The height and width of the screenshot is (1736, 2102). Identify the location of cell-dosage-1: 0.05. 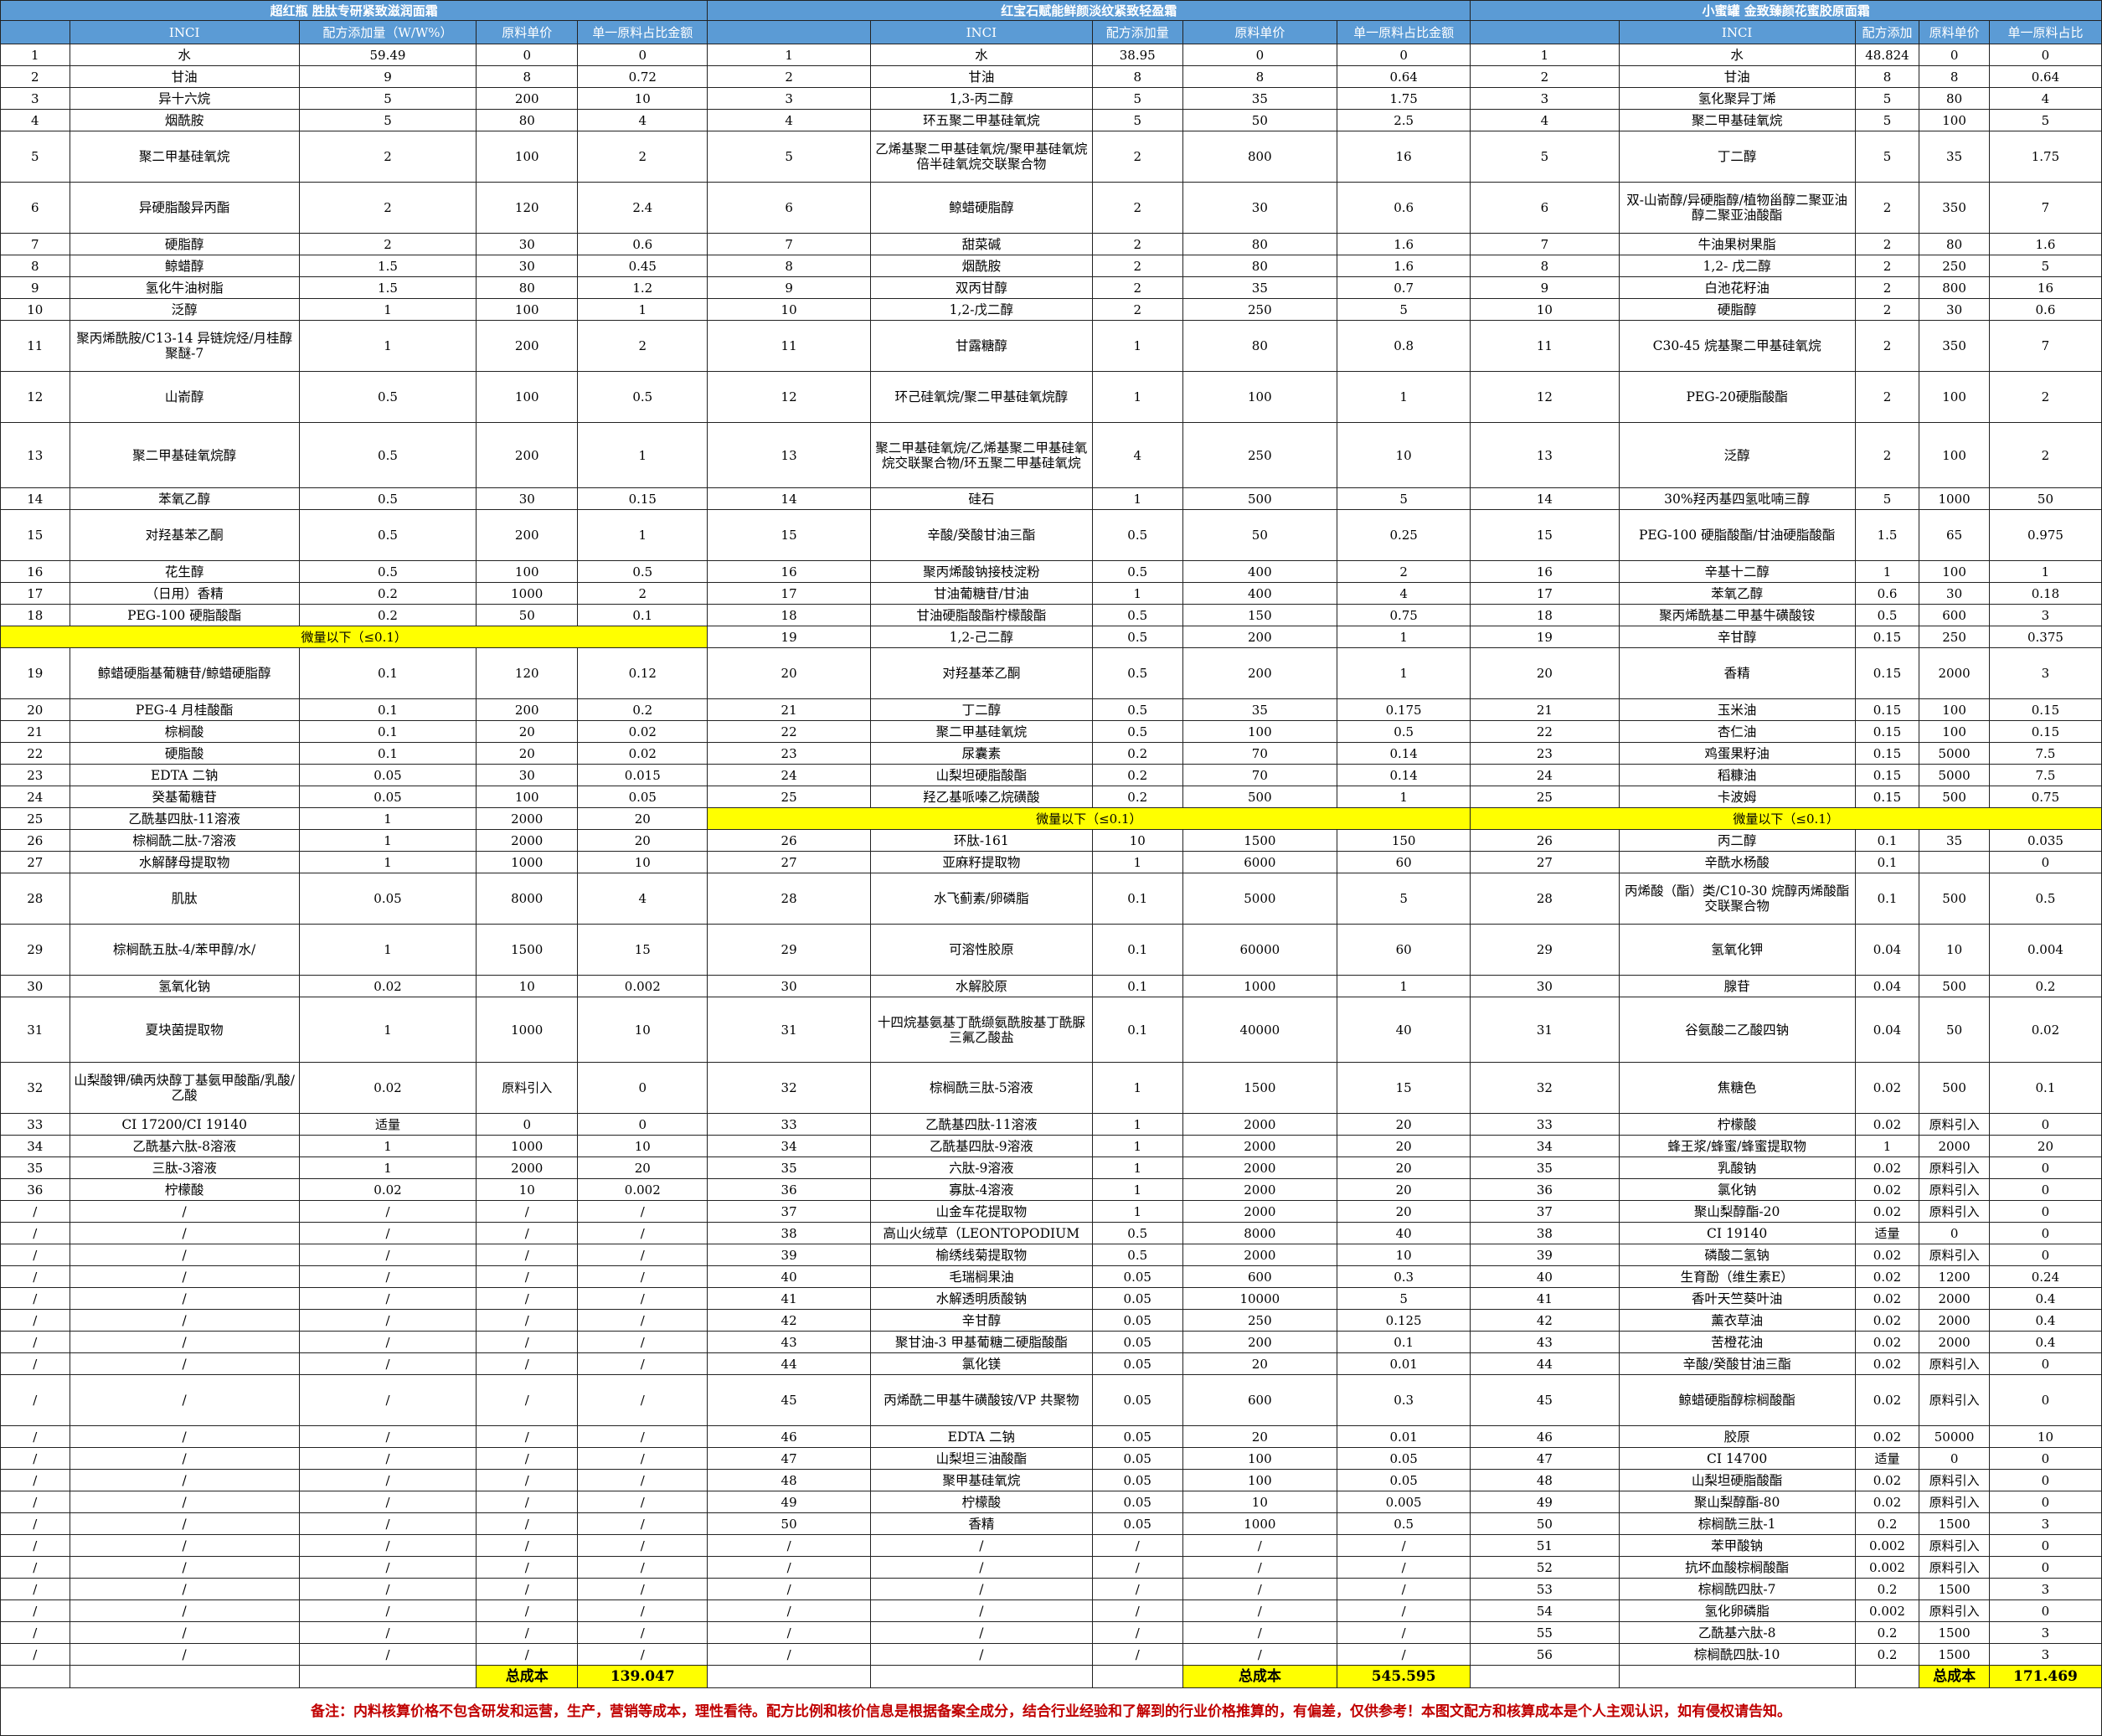
(387, 899).